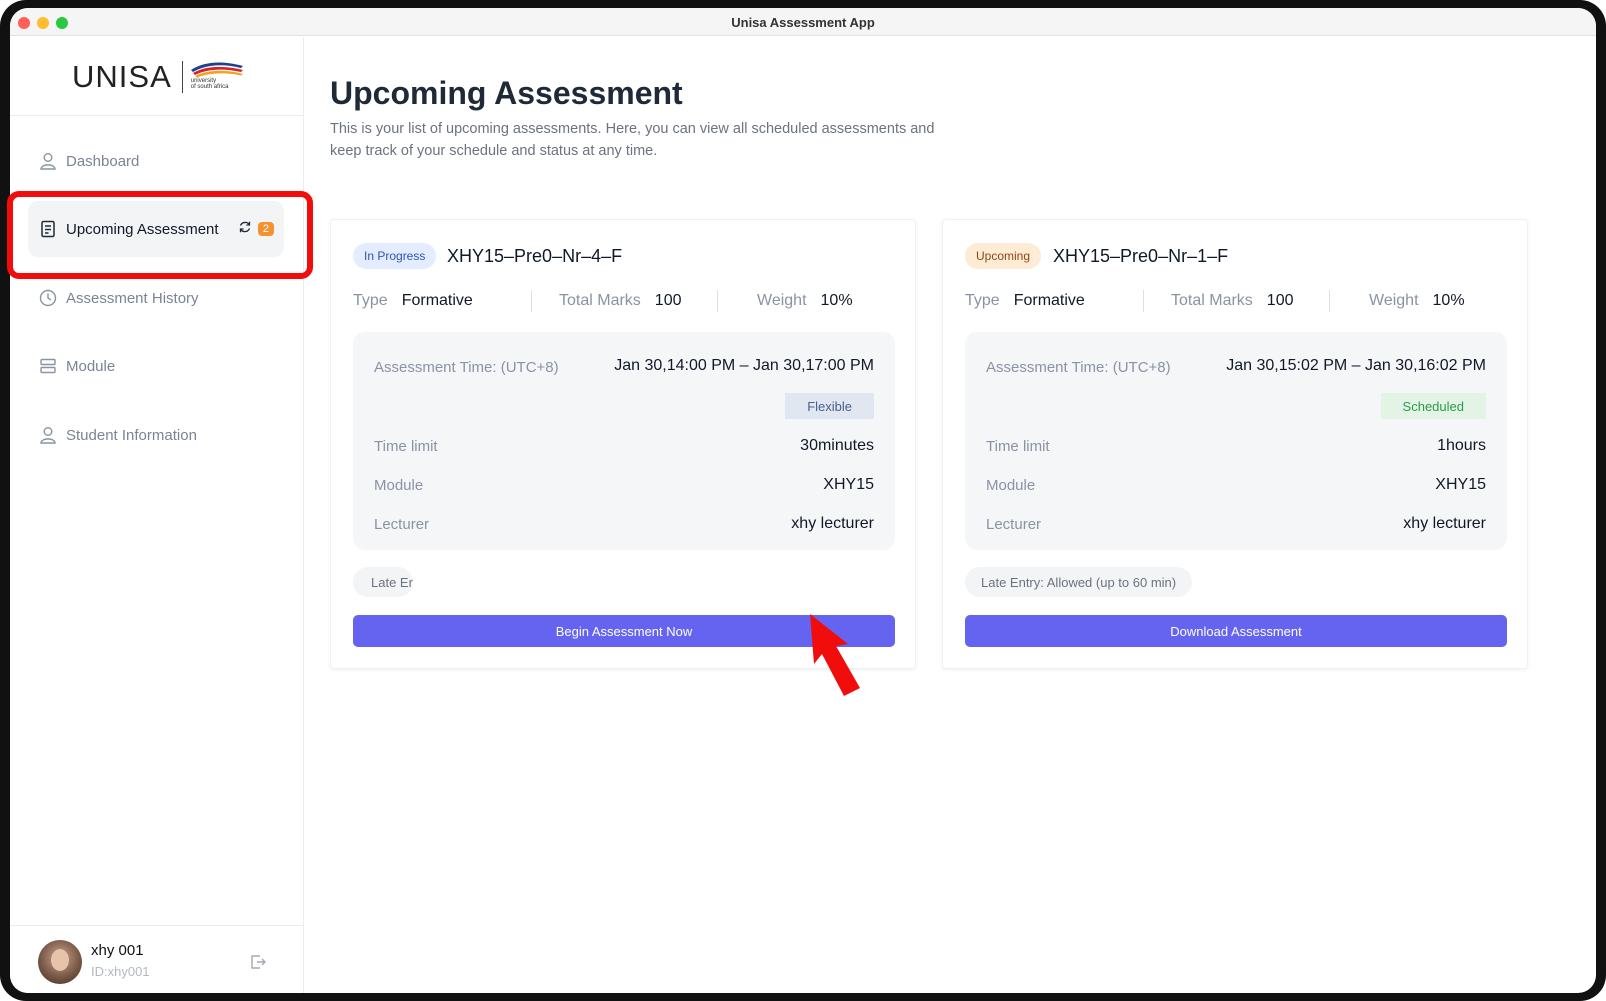  What do you see at coordinates (837, 445) in the screenshot?
I see `time-limit-value: 30minutes` at bounding box center [837, 445].